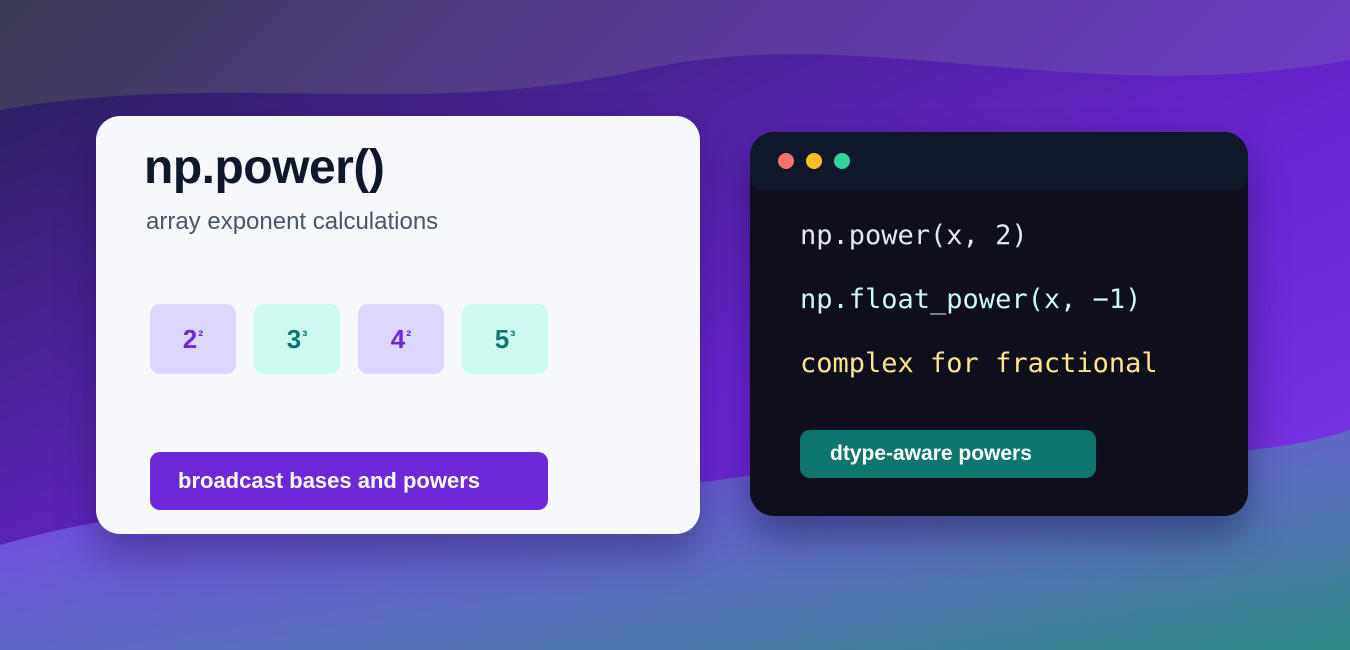  What do you see at coordinates (294, 338) in the screenshot?
I see `chip-base: 3` at bounding box center [294, 338].